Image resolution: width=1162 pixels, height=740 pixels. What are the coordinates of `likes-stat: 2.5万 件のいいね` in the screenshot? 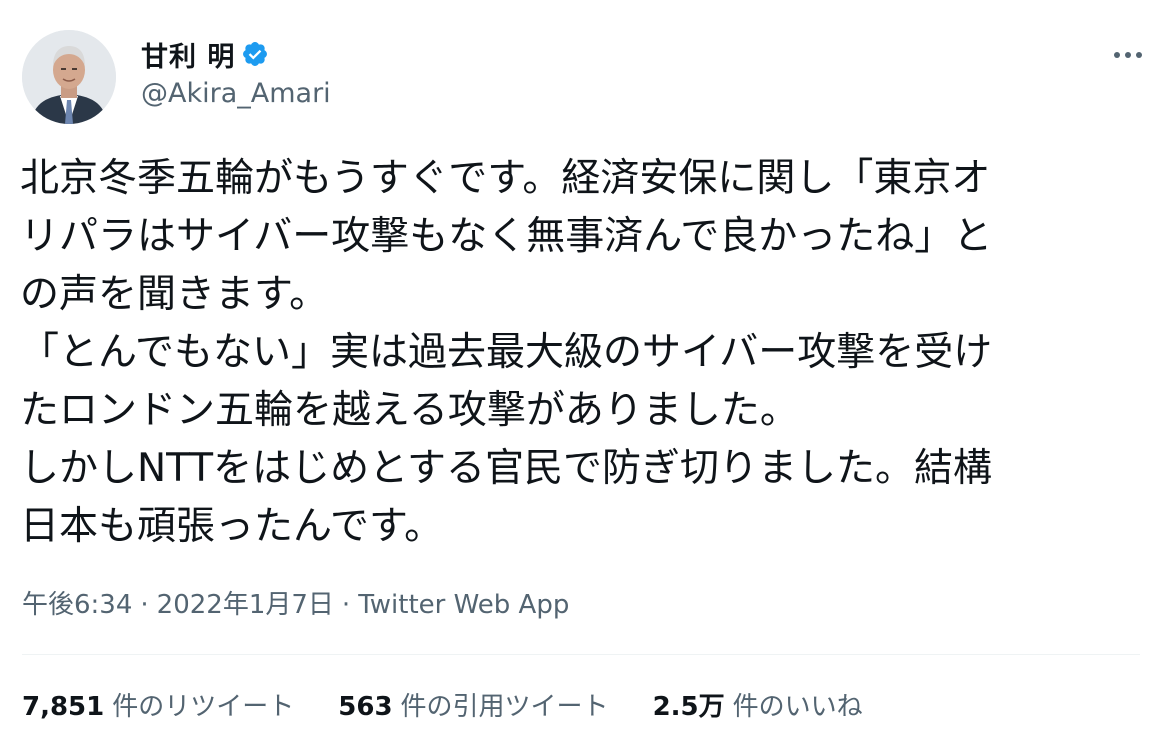 It's located at (758, 704).